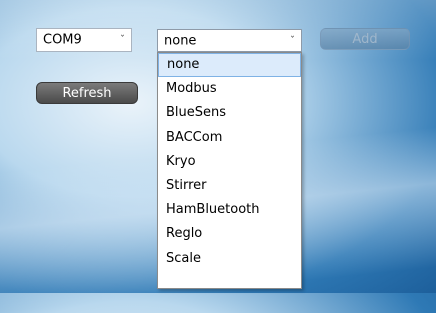 Image resolution: width=436 pixels, height=313 pixels. What do you see at coordinates (84, 40) in the screenshot?
I see `port-select: COM9 ˇ` at bounding box center [84, 40].